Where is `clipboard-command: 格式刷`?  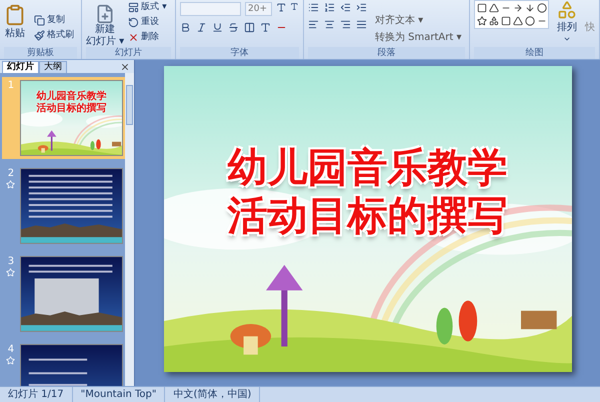
clipboard-command: 格式刷 is located at coordinates (54, 35).